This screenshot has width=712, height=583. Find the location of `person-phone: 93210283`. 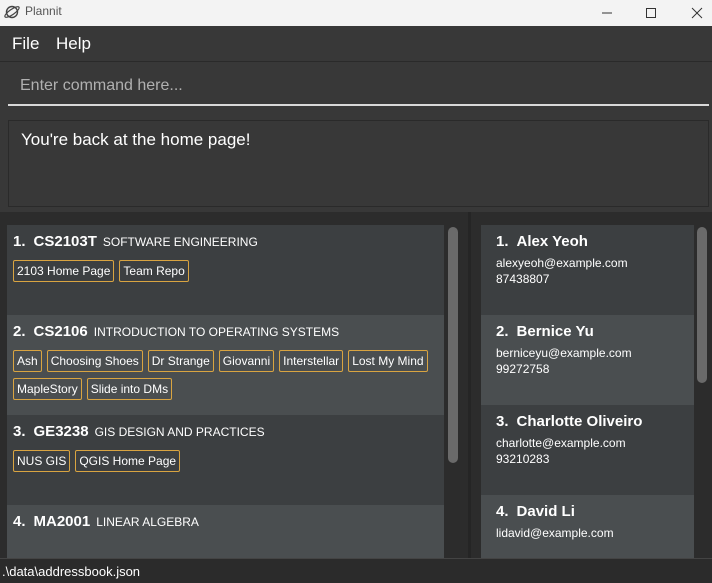

person-phone: 93210283 is located at coordinates (523, 459).